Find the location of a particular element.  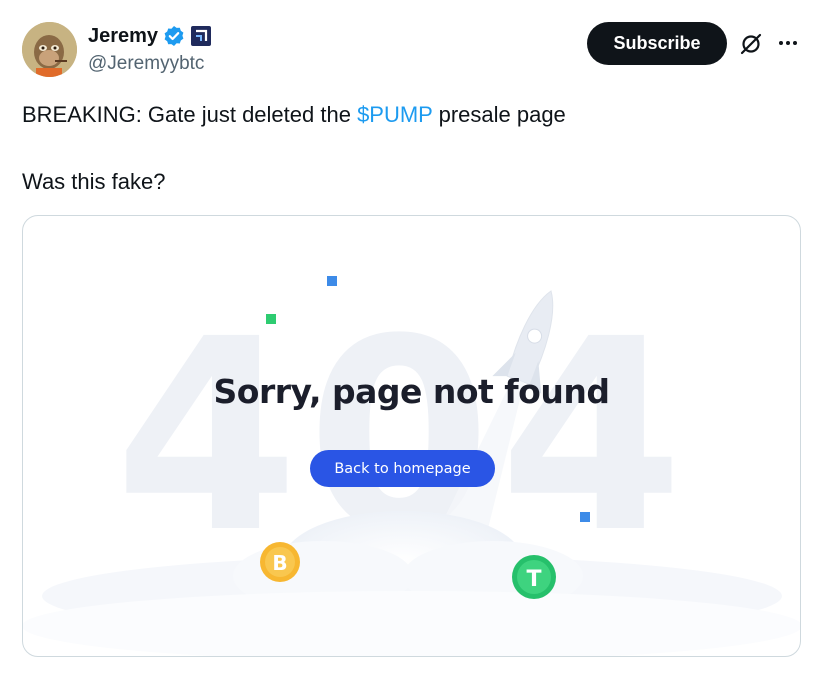

bitcoin-coin-icon: B is located at coordinates (280, 562).